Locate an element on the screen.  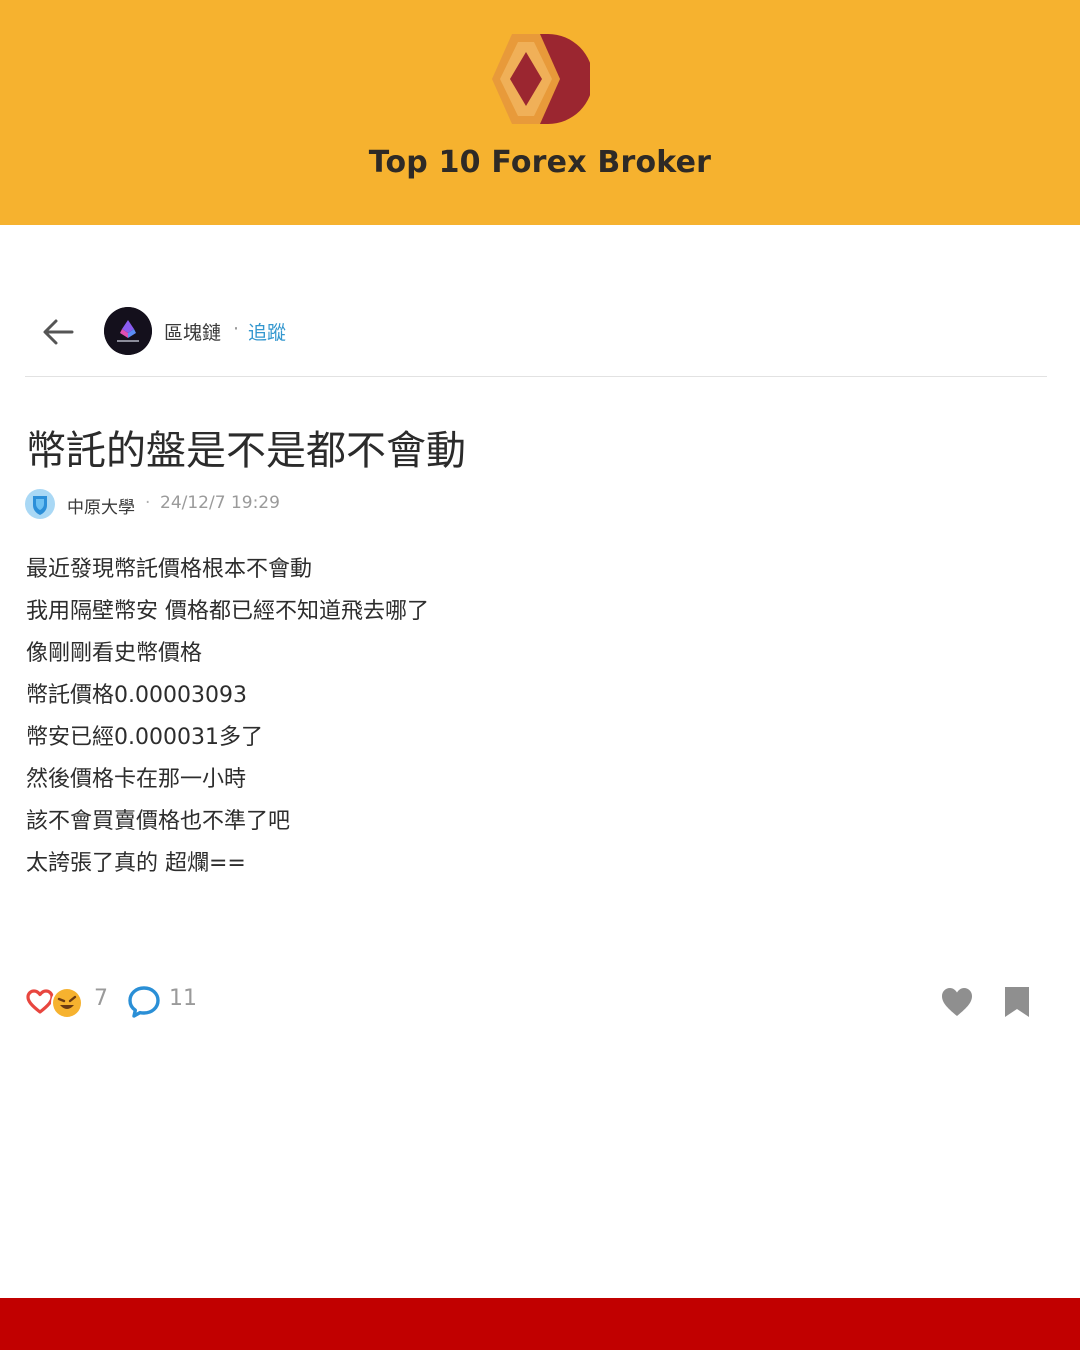
board-logo-icon is located at coordinates (128, 331).